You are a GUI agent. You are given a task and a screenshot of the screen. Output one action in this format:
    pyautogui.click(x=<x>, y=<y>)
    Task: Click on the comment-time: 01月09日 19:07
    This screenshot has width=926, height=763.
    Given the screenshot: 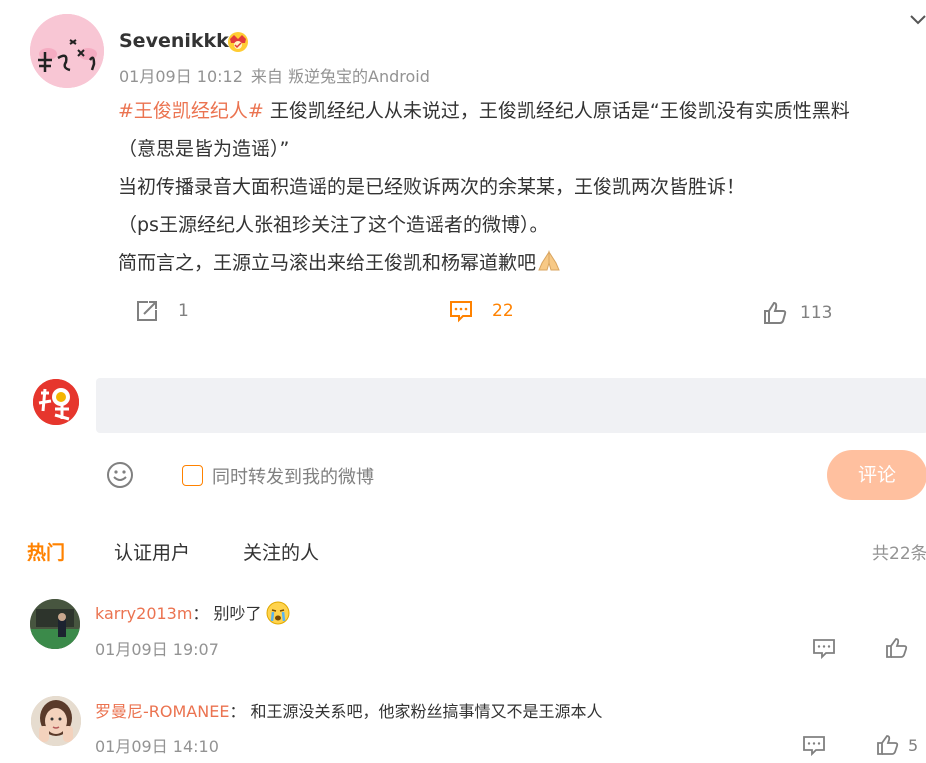 What is the action you would take?
    pyautogui.click(x=157, y=649)
    